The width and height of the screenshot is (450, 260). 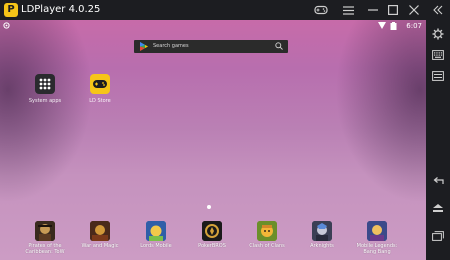 I want to click on dock-app-label: Arknights, so click(x=322, y=246).